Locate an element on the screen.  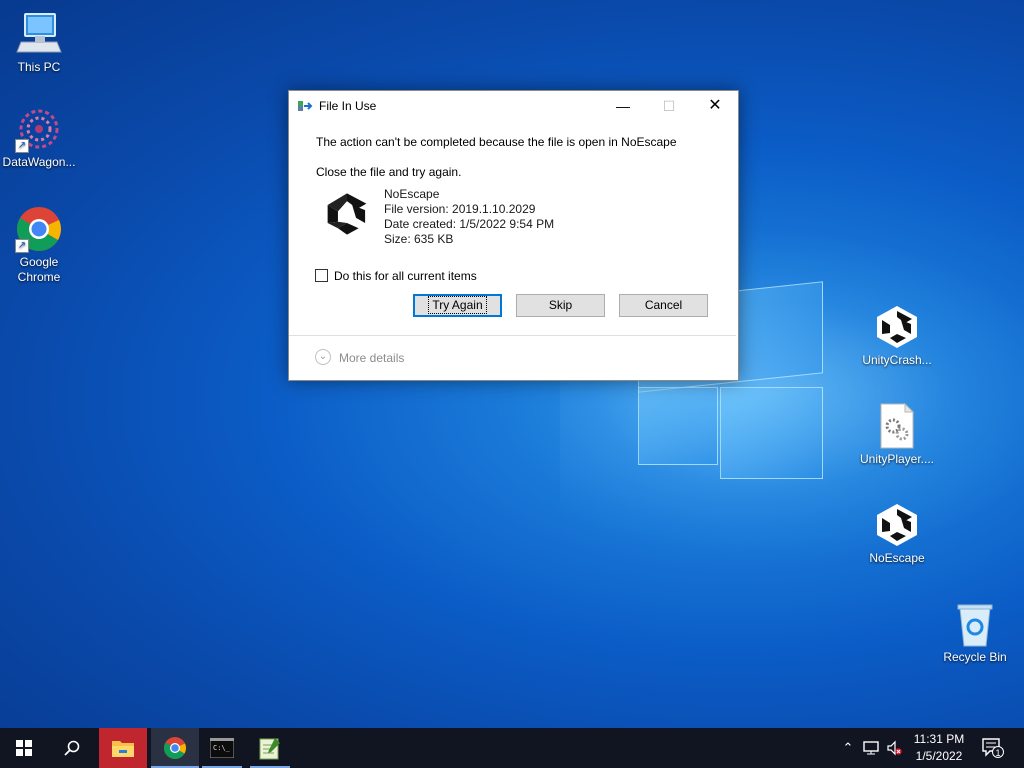
notepad-icon is located at coordinates (269, 749).